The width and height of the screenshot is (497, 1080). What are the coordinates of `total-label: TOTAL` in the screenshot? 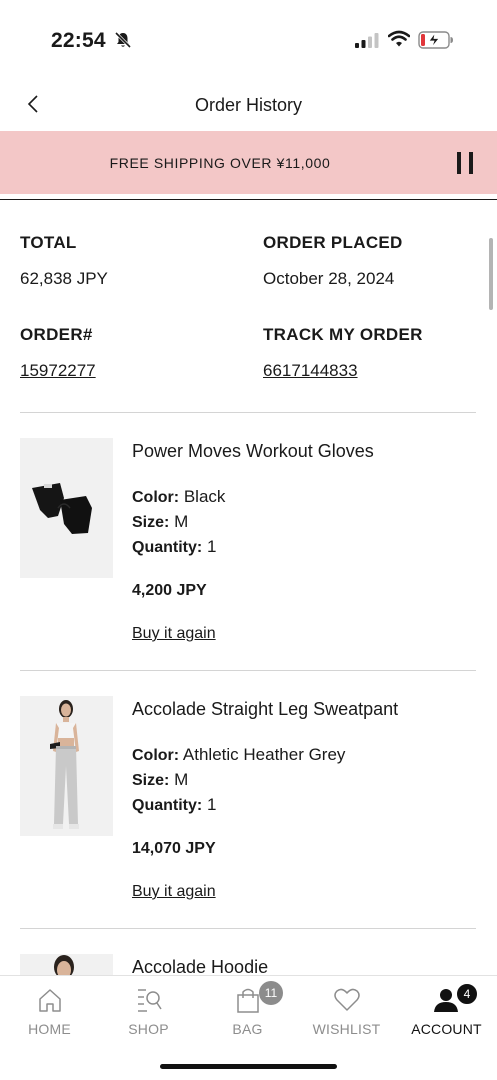 It's located at (48, 242).